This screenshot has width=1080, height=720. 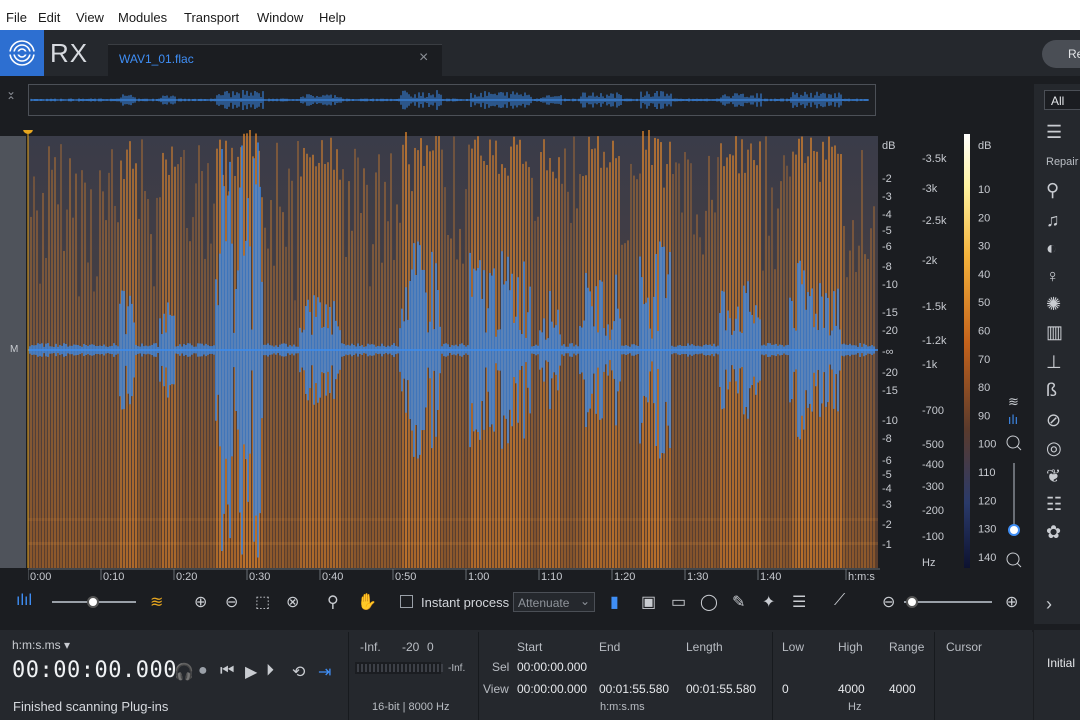 I want to click on instant-process-checkbox, so click(x=406, y=601).